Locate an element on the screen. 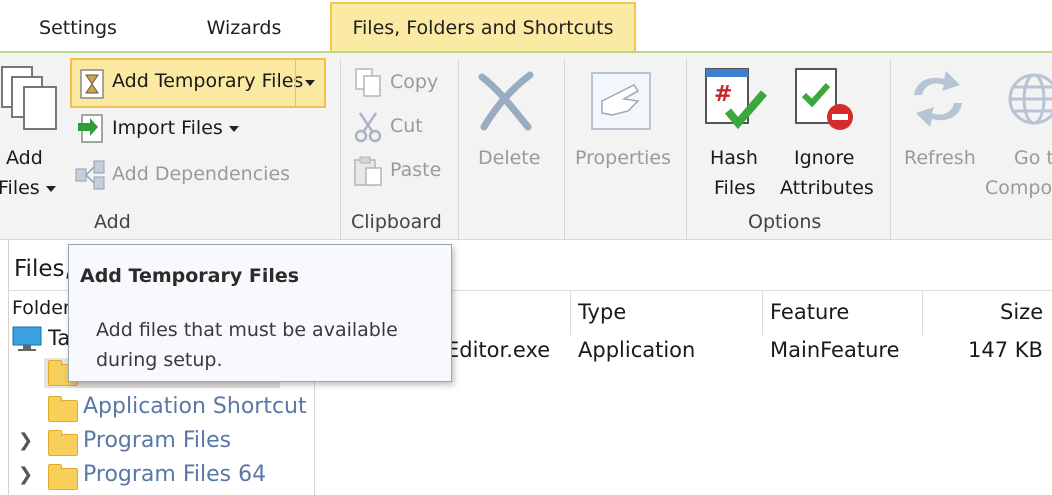  ignore-attributes-label-2: Attributes is located at coordinates (827, 188).